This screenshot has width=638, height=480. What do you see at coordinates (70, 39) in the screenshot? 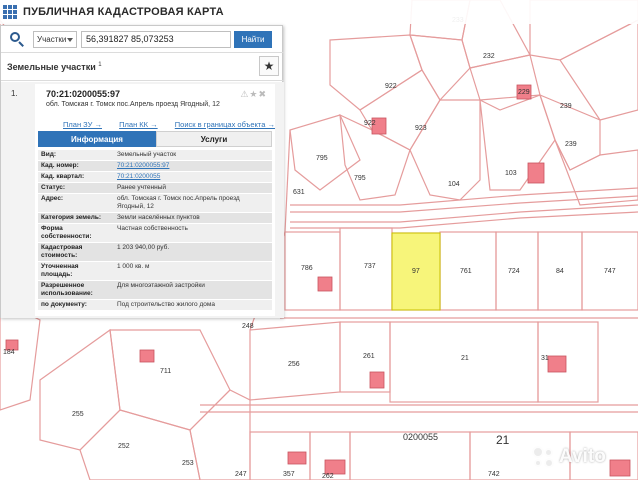
I see `chevron-down-icon` at bounding box center [70, 39].